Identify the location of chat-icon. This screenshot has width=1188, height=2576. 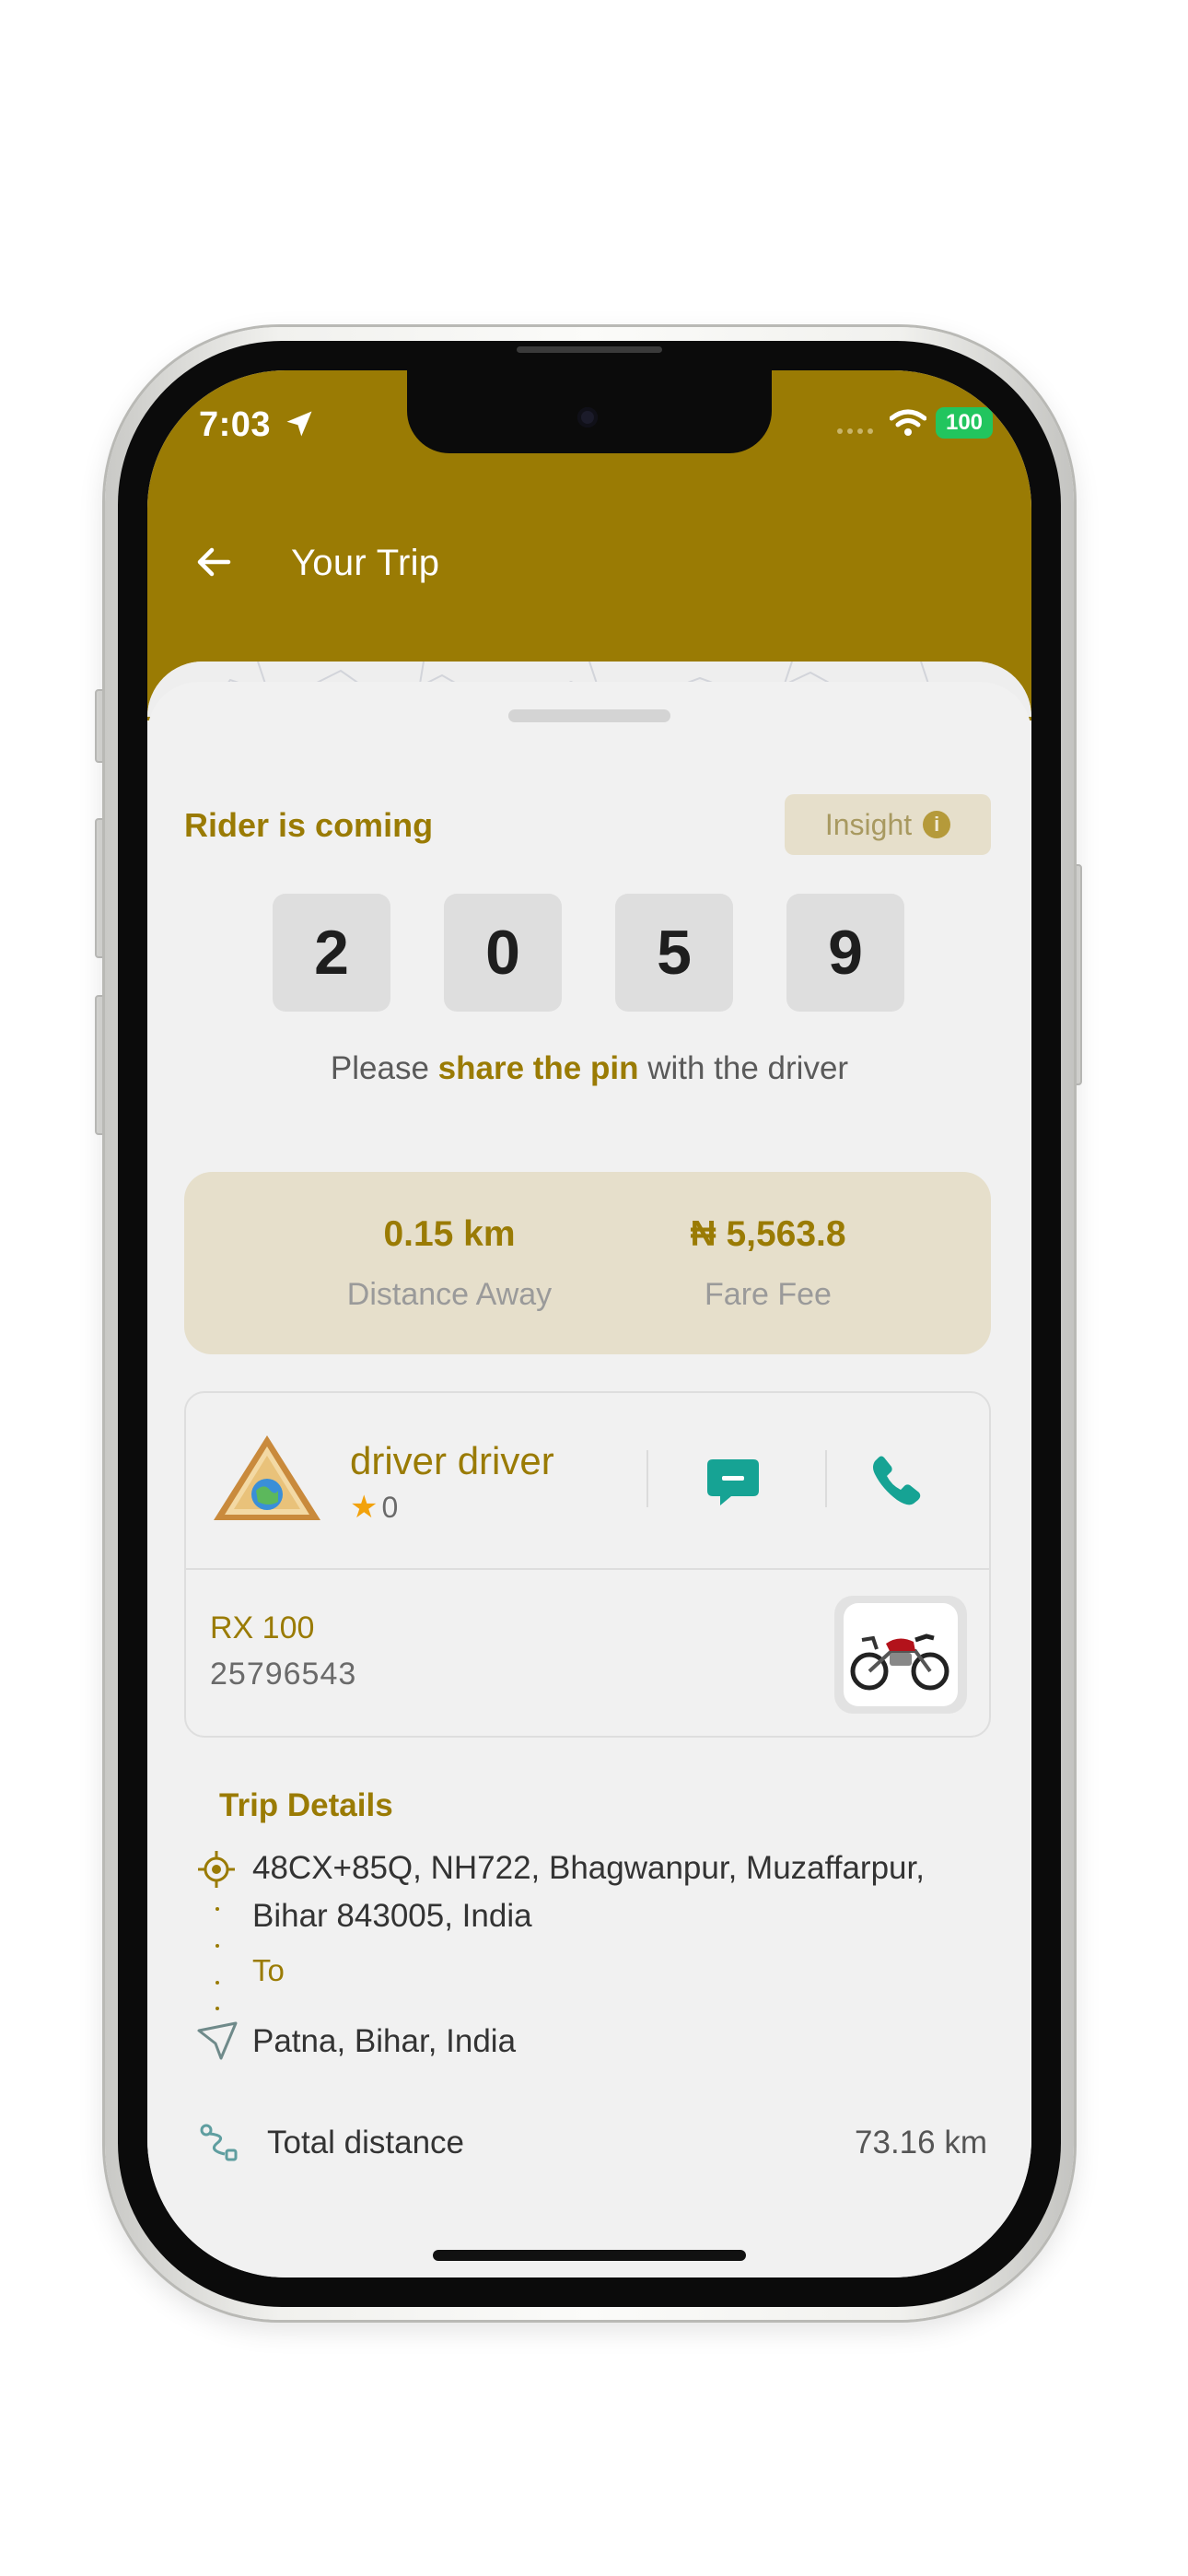
(733, 1481).